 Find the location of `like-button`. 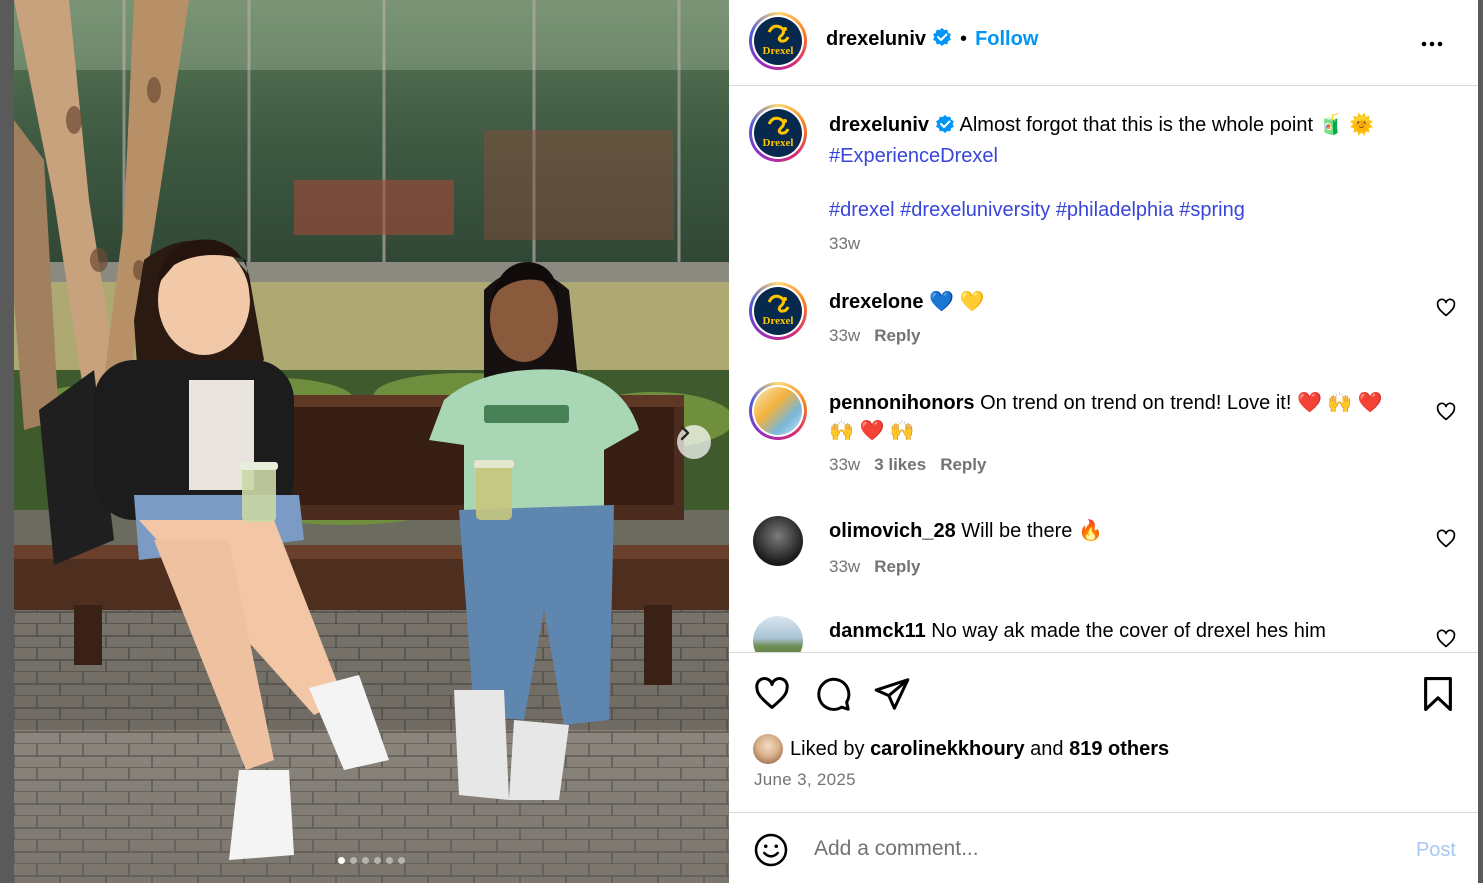

like-button is located at coordinates (772, 696).